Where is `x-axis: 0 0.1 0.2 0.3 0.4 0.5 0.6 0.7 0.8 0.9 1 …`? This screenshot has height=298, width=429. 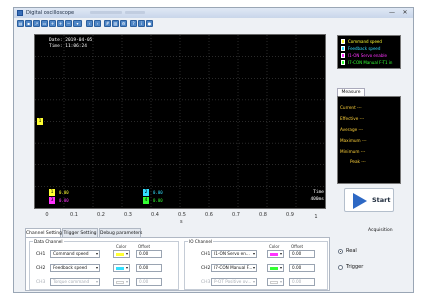
x-axis: 0 0.1 0.2 0.3 0.4 0.5 0.6 0.7 0.8 0.9 1 … is located at coordinates (180, 219).